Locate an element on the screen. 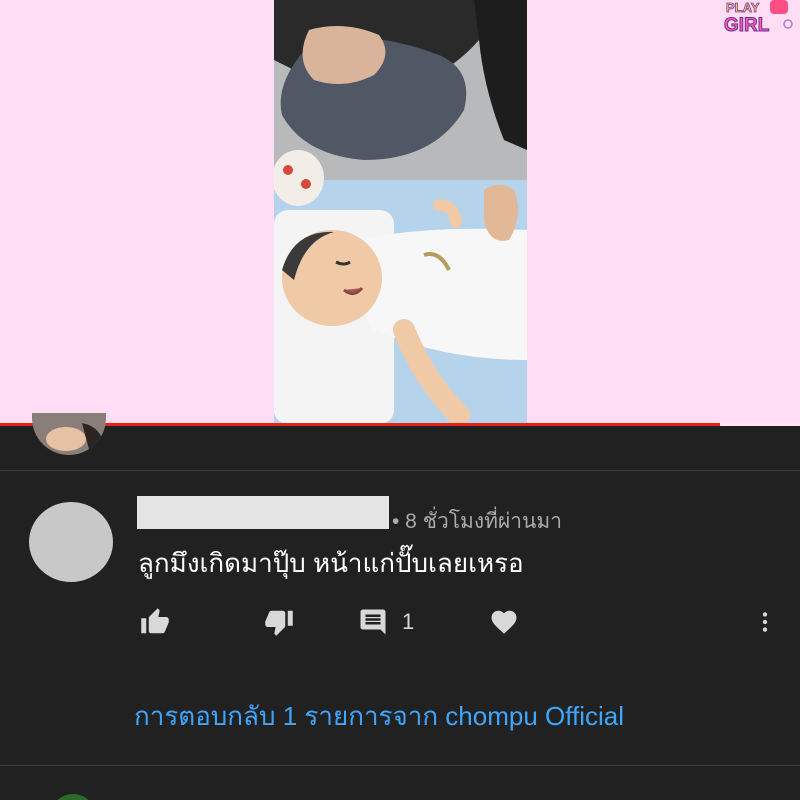  next-comment-avatar is located at coordinates (73, 797).